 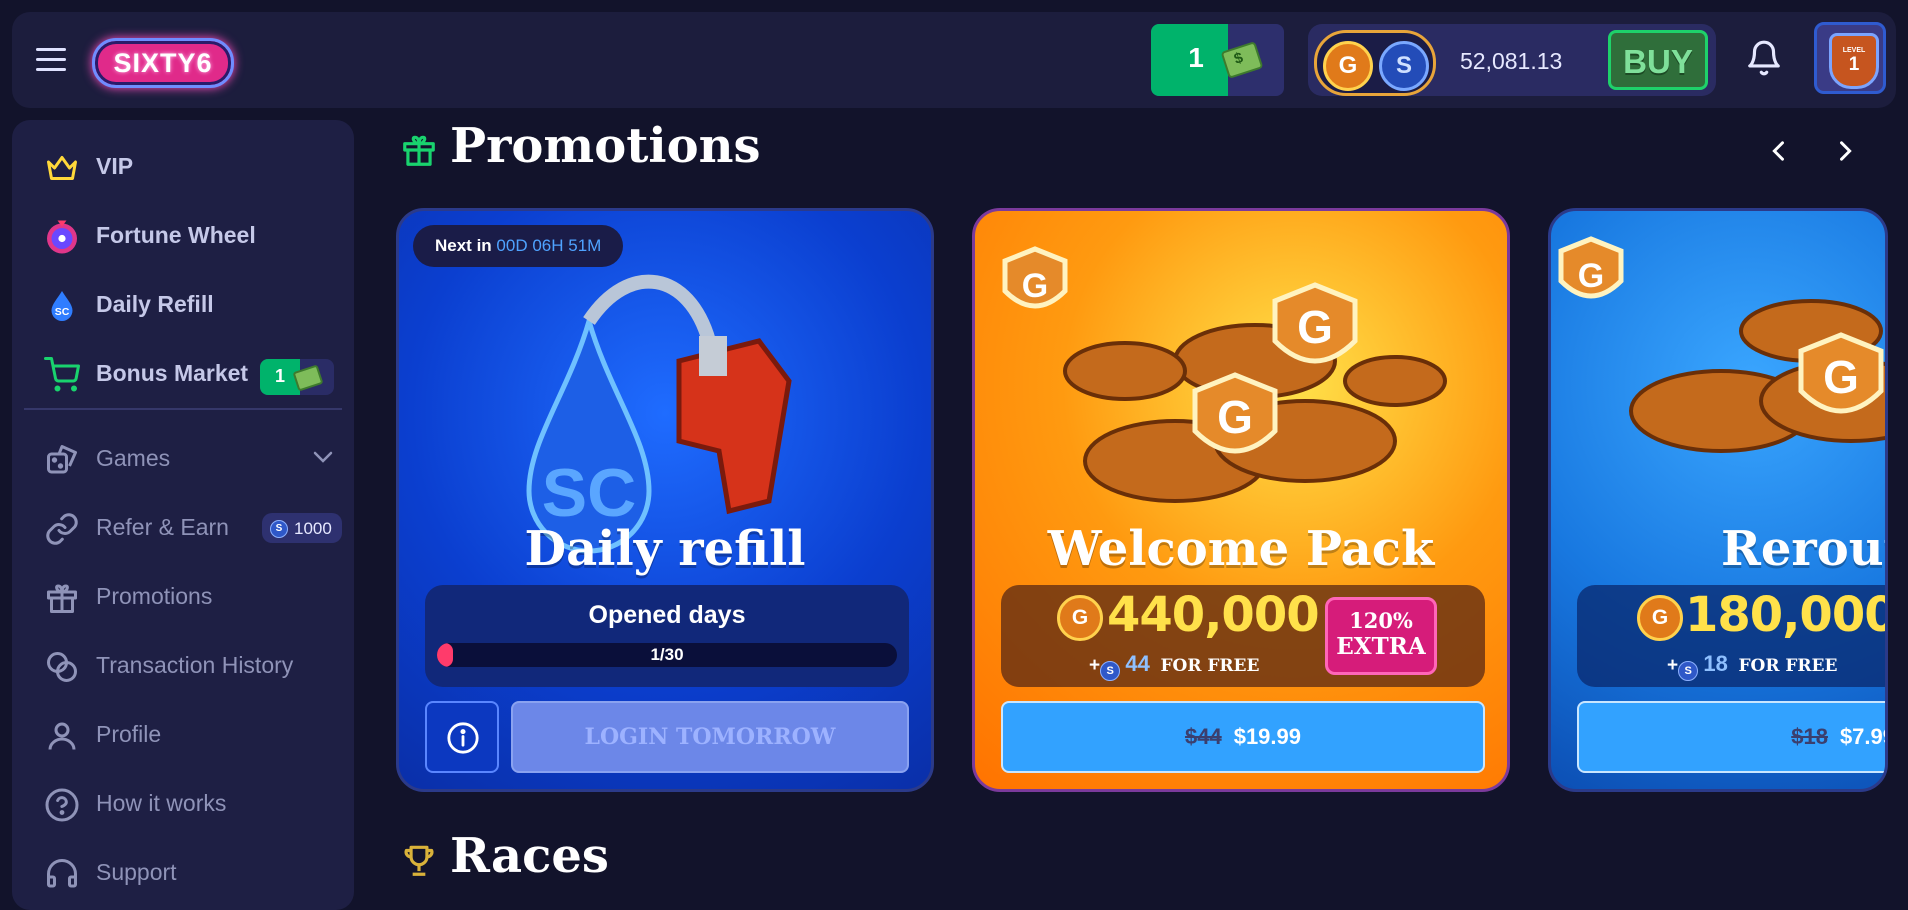 What do you see at coordinates (1658, 60) in the screenshot?
I see `buy-button: BUY` at bounding box center [1658, 60].